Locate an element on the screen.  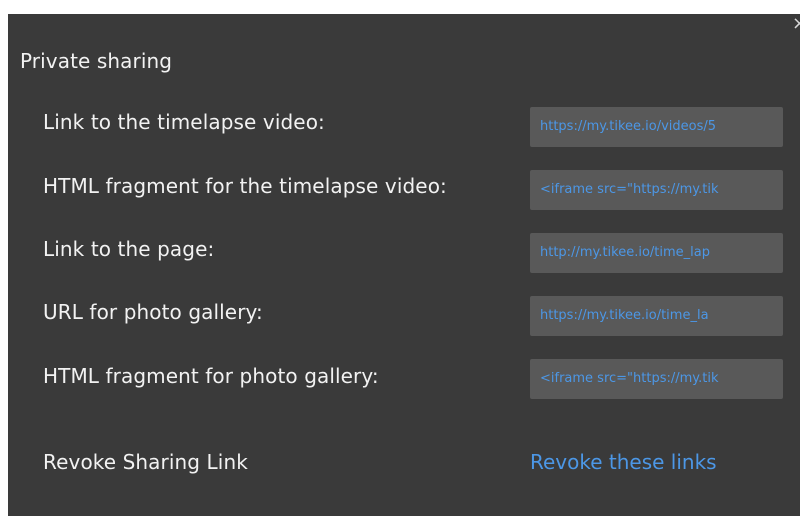
page-link-field: http://my.tikee.io/time_lap is located at coordinates (656, 253).